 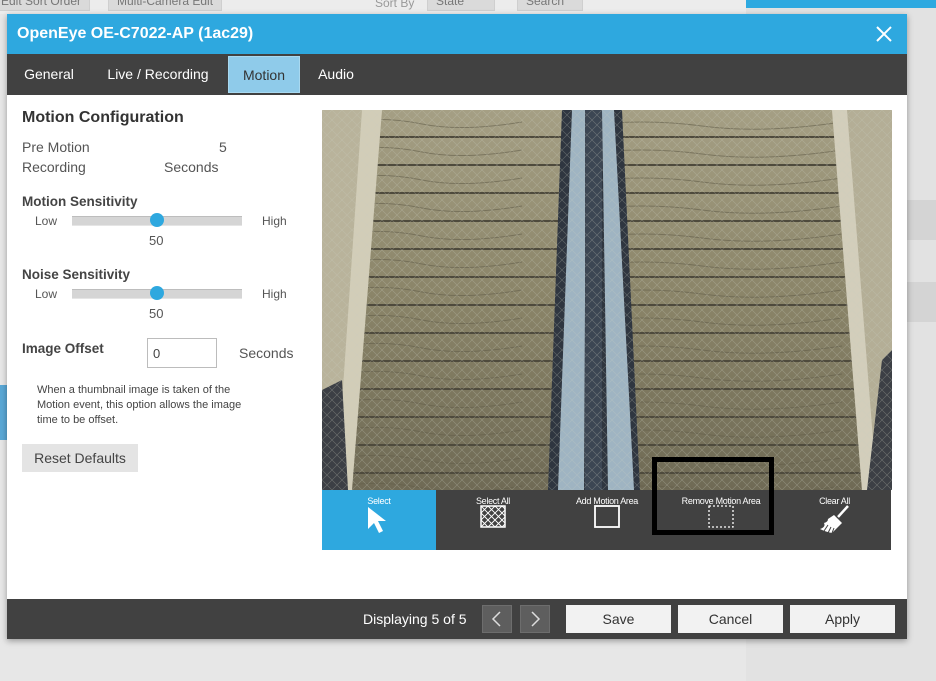 I want to click on apply-button: Apply, so click(x=842, y=619).